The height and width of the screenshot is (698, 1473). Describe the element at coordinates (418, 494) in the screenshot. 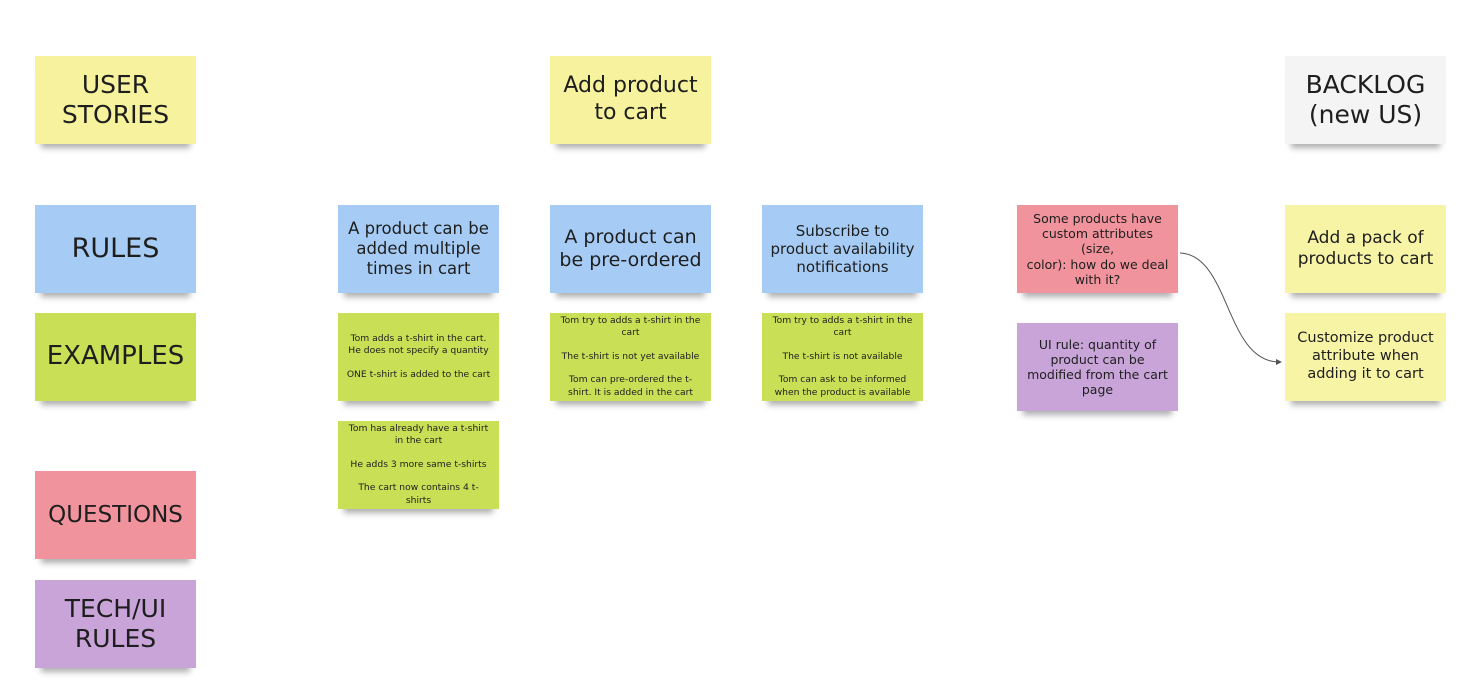

I see `example-line: The cart now contains 4 t-shirts` at that location.